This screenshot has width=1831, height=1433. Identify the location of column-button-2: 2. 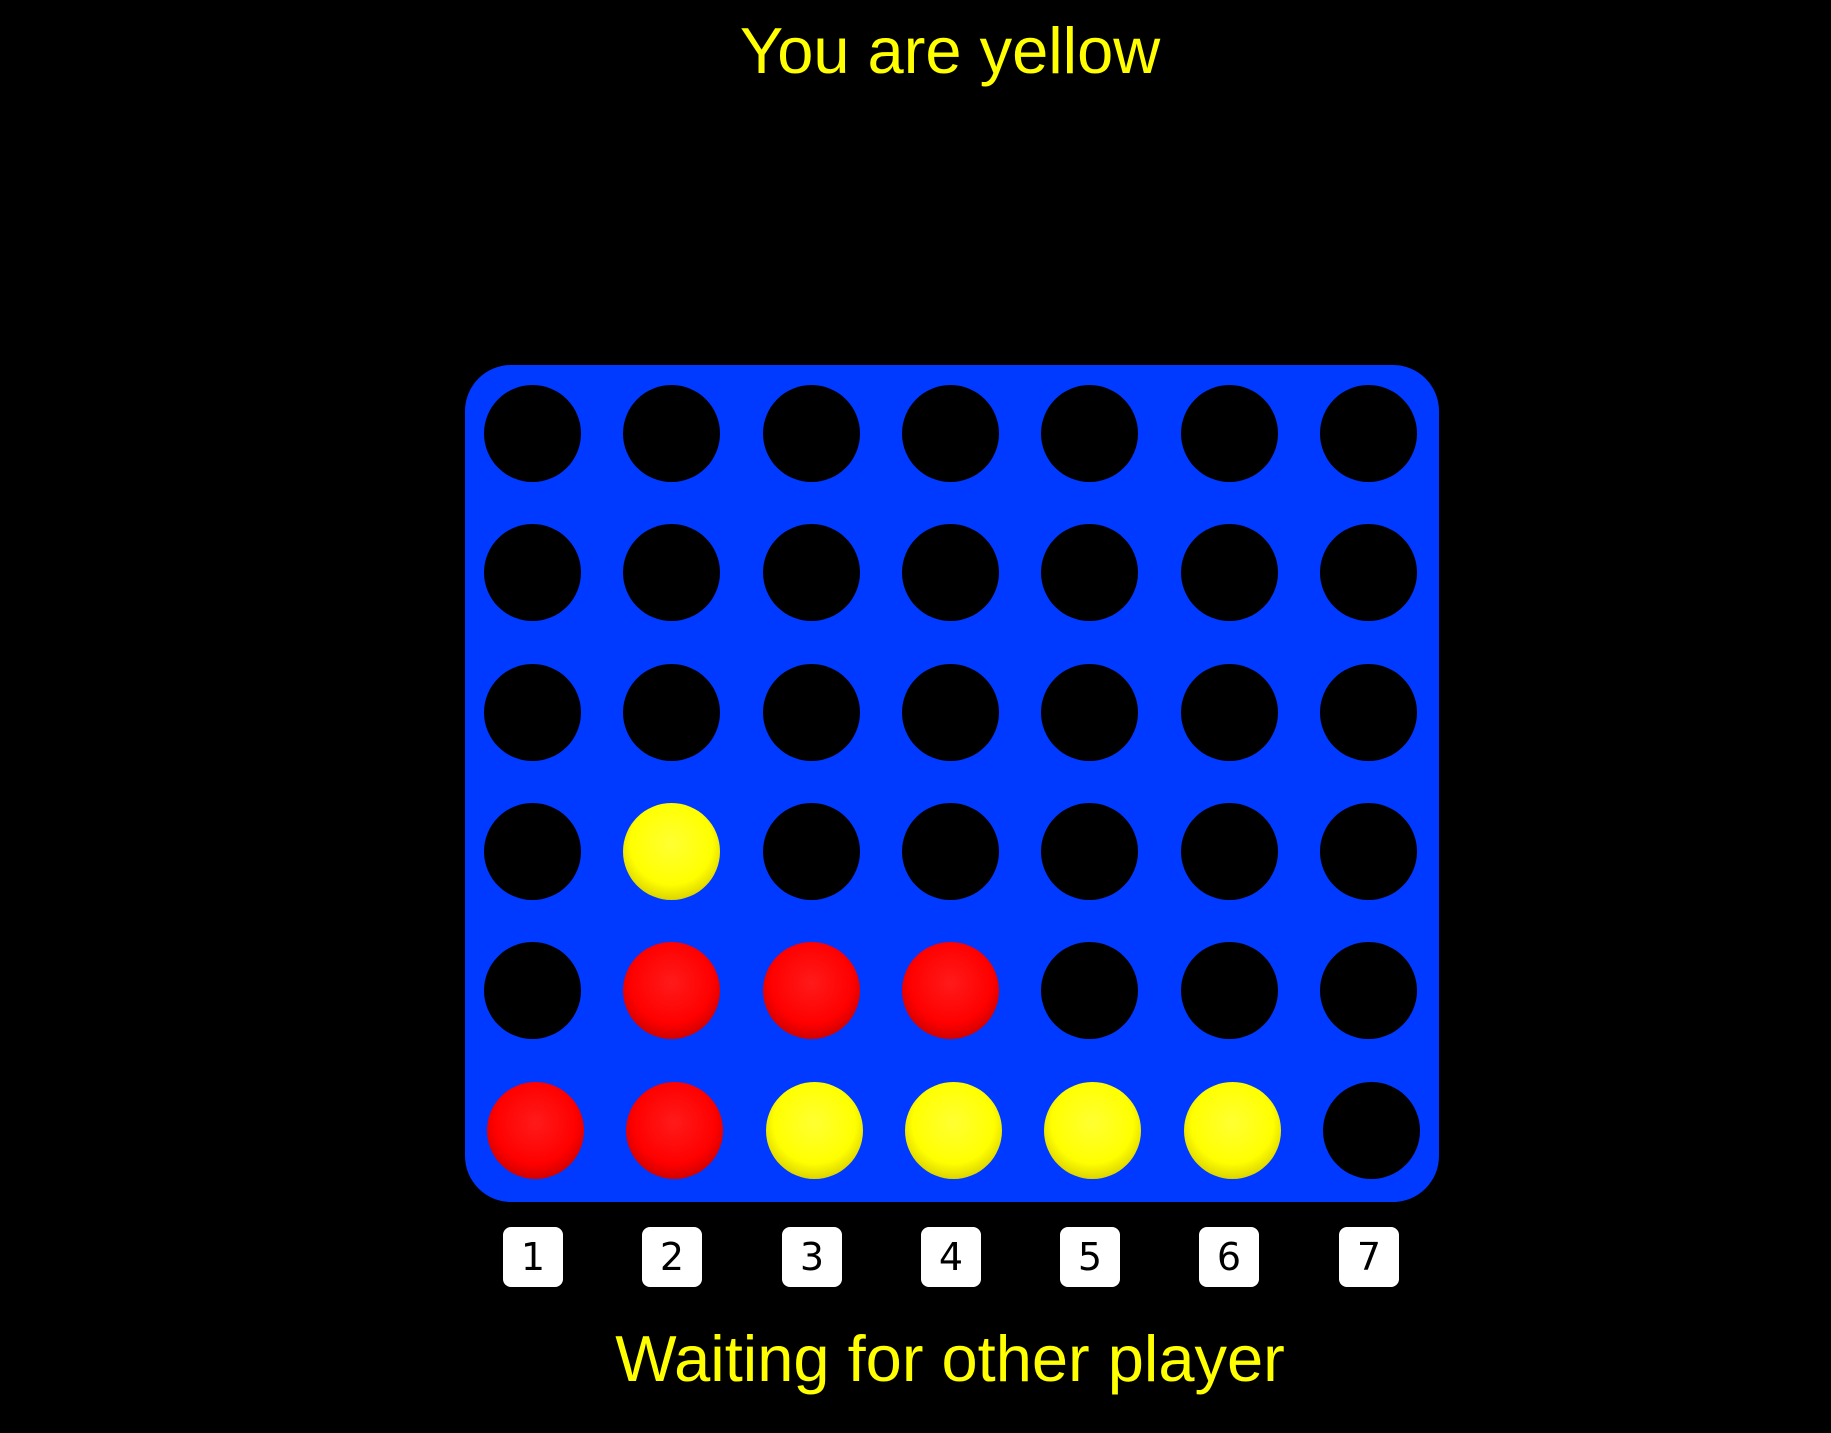
(672, 1257).